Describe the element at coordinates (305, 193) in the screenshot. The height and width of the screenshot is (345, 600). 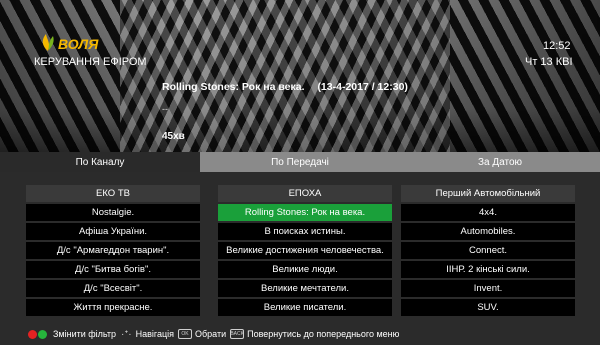
I see `channel-header: ЕПОХА` at that location.